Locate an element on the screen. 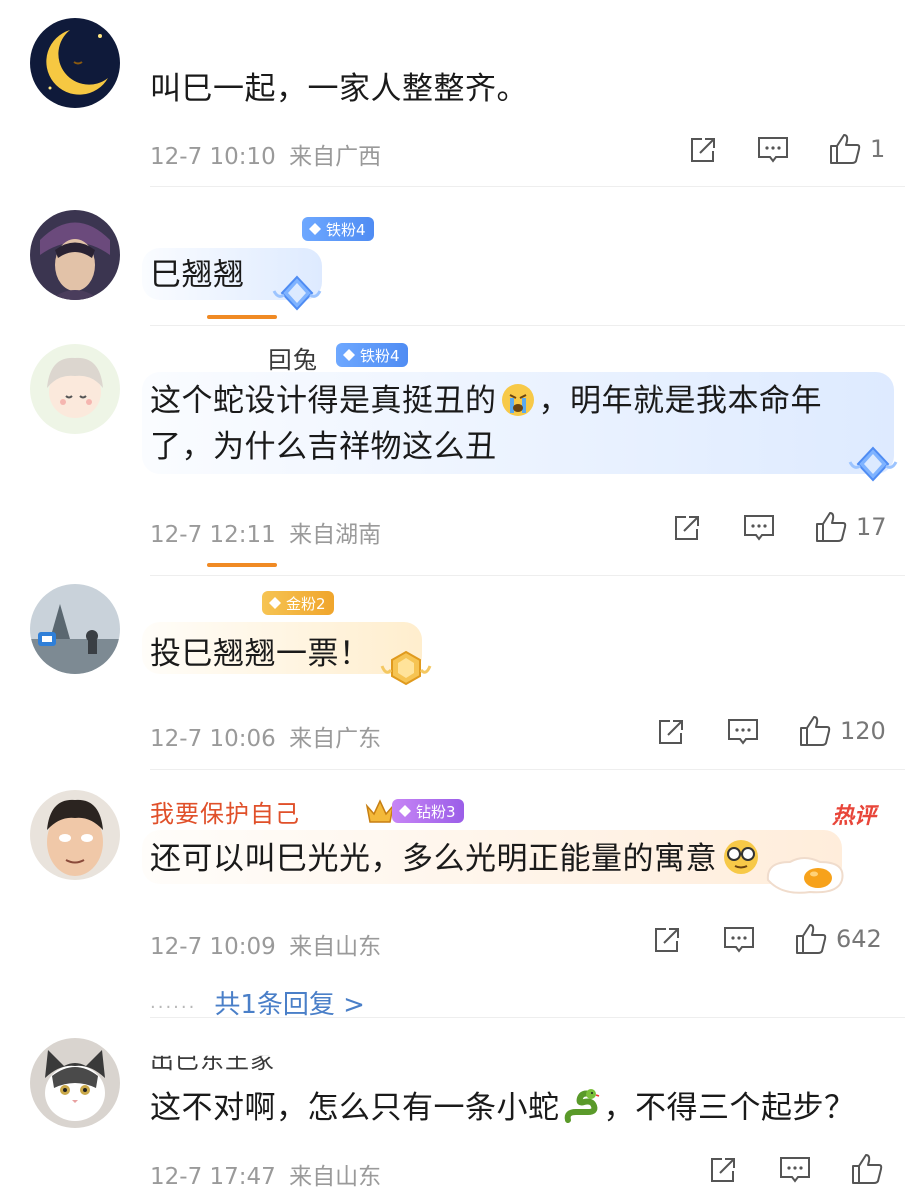  location: 来自山东 is located at coordinates (335, 1177).